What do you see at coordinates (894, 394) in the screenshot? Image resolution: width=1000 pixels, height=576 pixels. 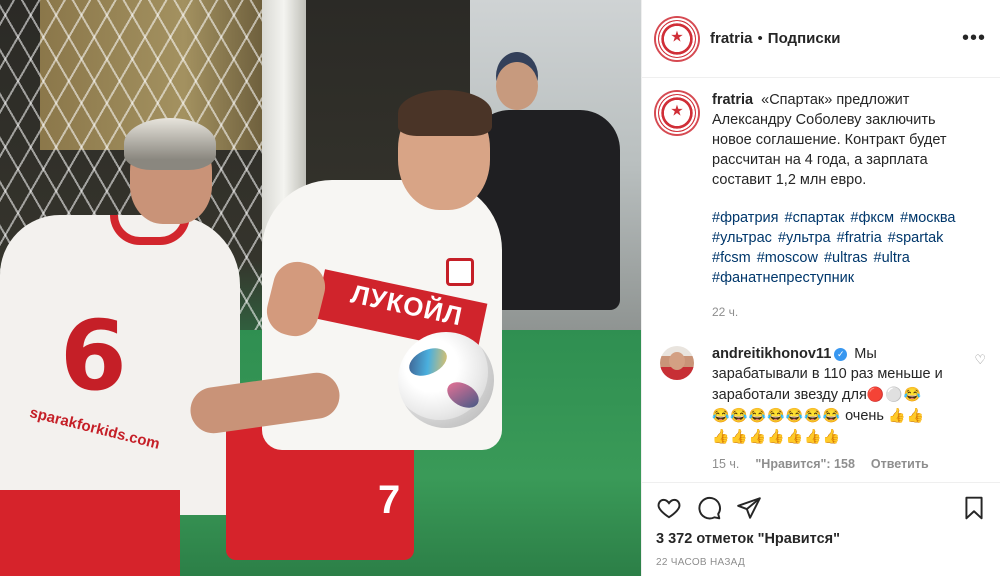 I see `comment-emoji-inline: 🔴⚪😂` at bounding box center [894, 394].